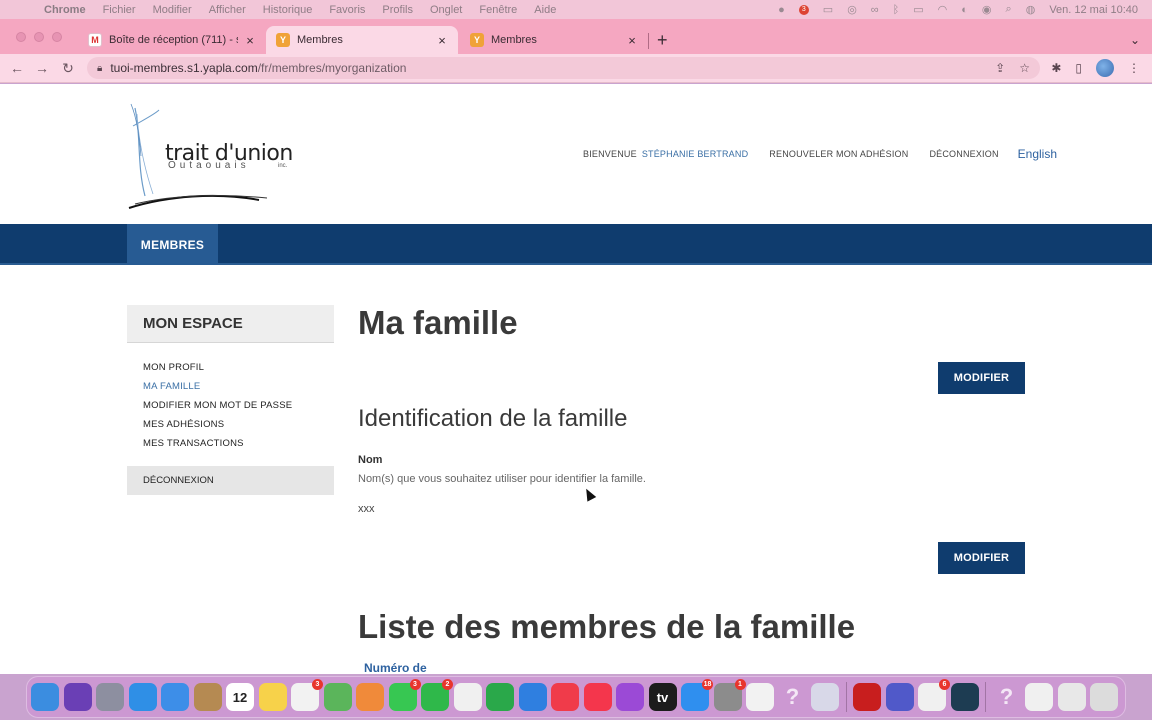  Describe the element at coordinates (307, 695) in the screenshot. I see `reminders-icon: 3` at that location.